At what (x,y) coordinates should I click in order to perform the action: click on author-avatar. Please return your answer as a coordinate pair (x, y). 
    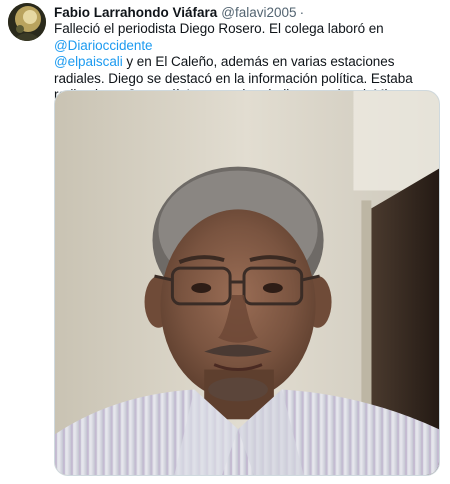
    Looking at the image, I should click on (27, 22).